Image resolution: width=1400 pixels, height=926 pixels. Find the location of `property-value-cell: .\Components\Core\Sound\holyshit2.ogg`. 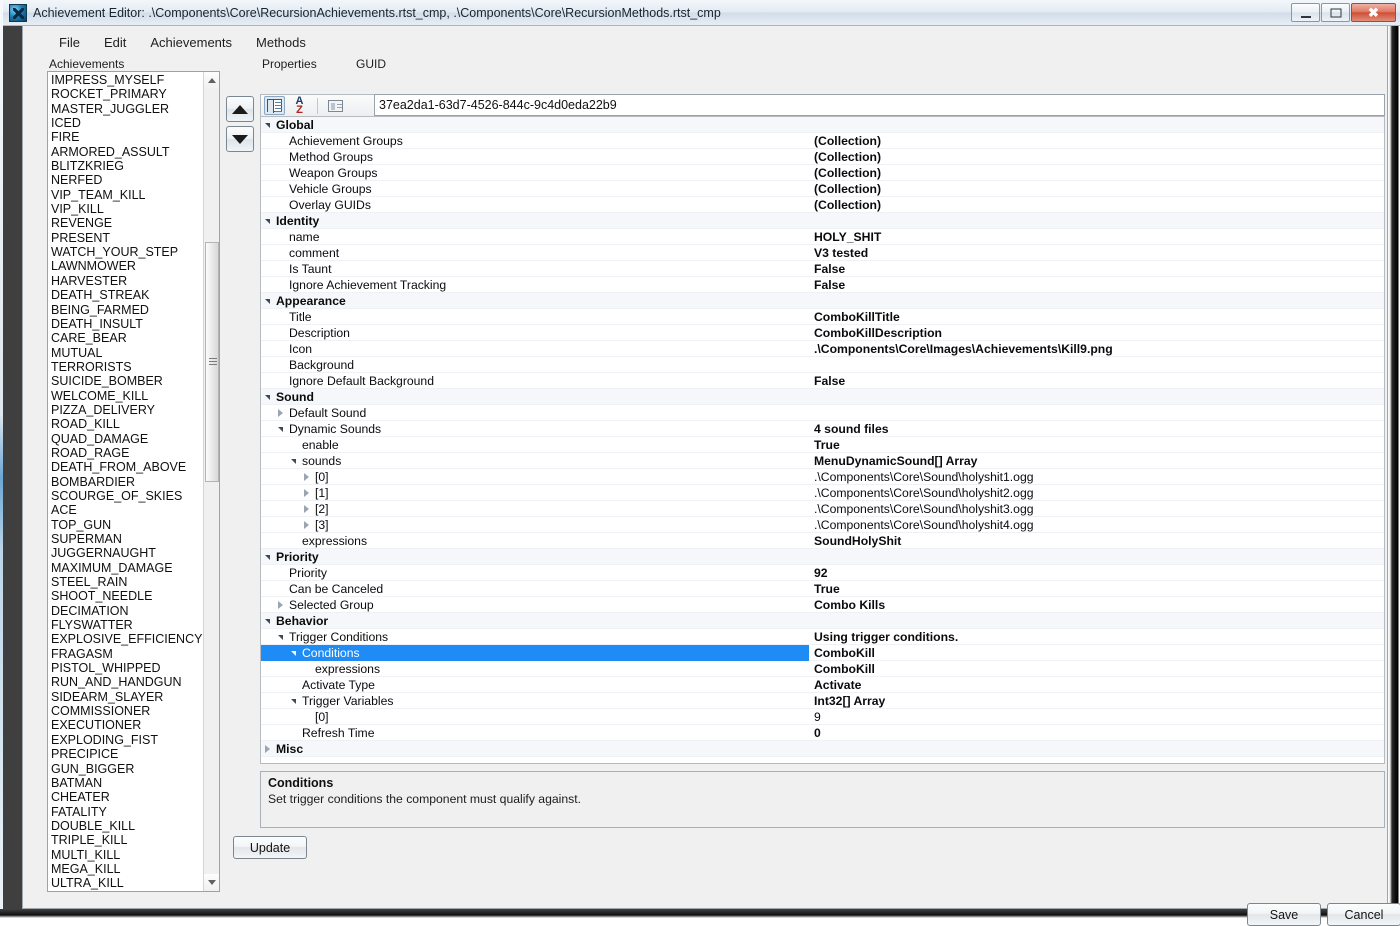

property-value-cell: .\Components\Core\Sound\holyshit2.ogg is located at coordinates (1096, 493).